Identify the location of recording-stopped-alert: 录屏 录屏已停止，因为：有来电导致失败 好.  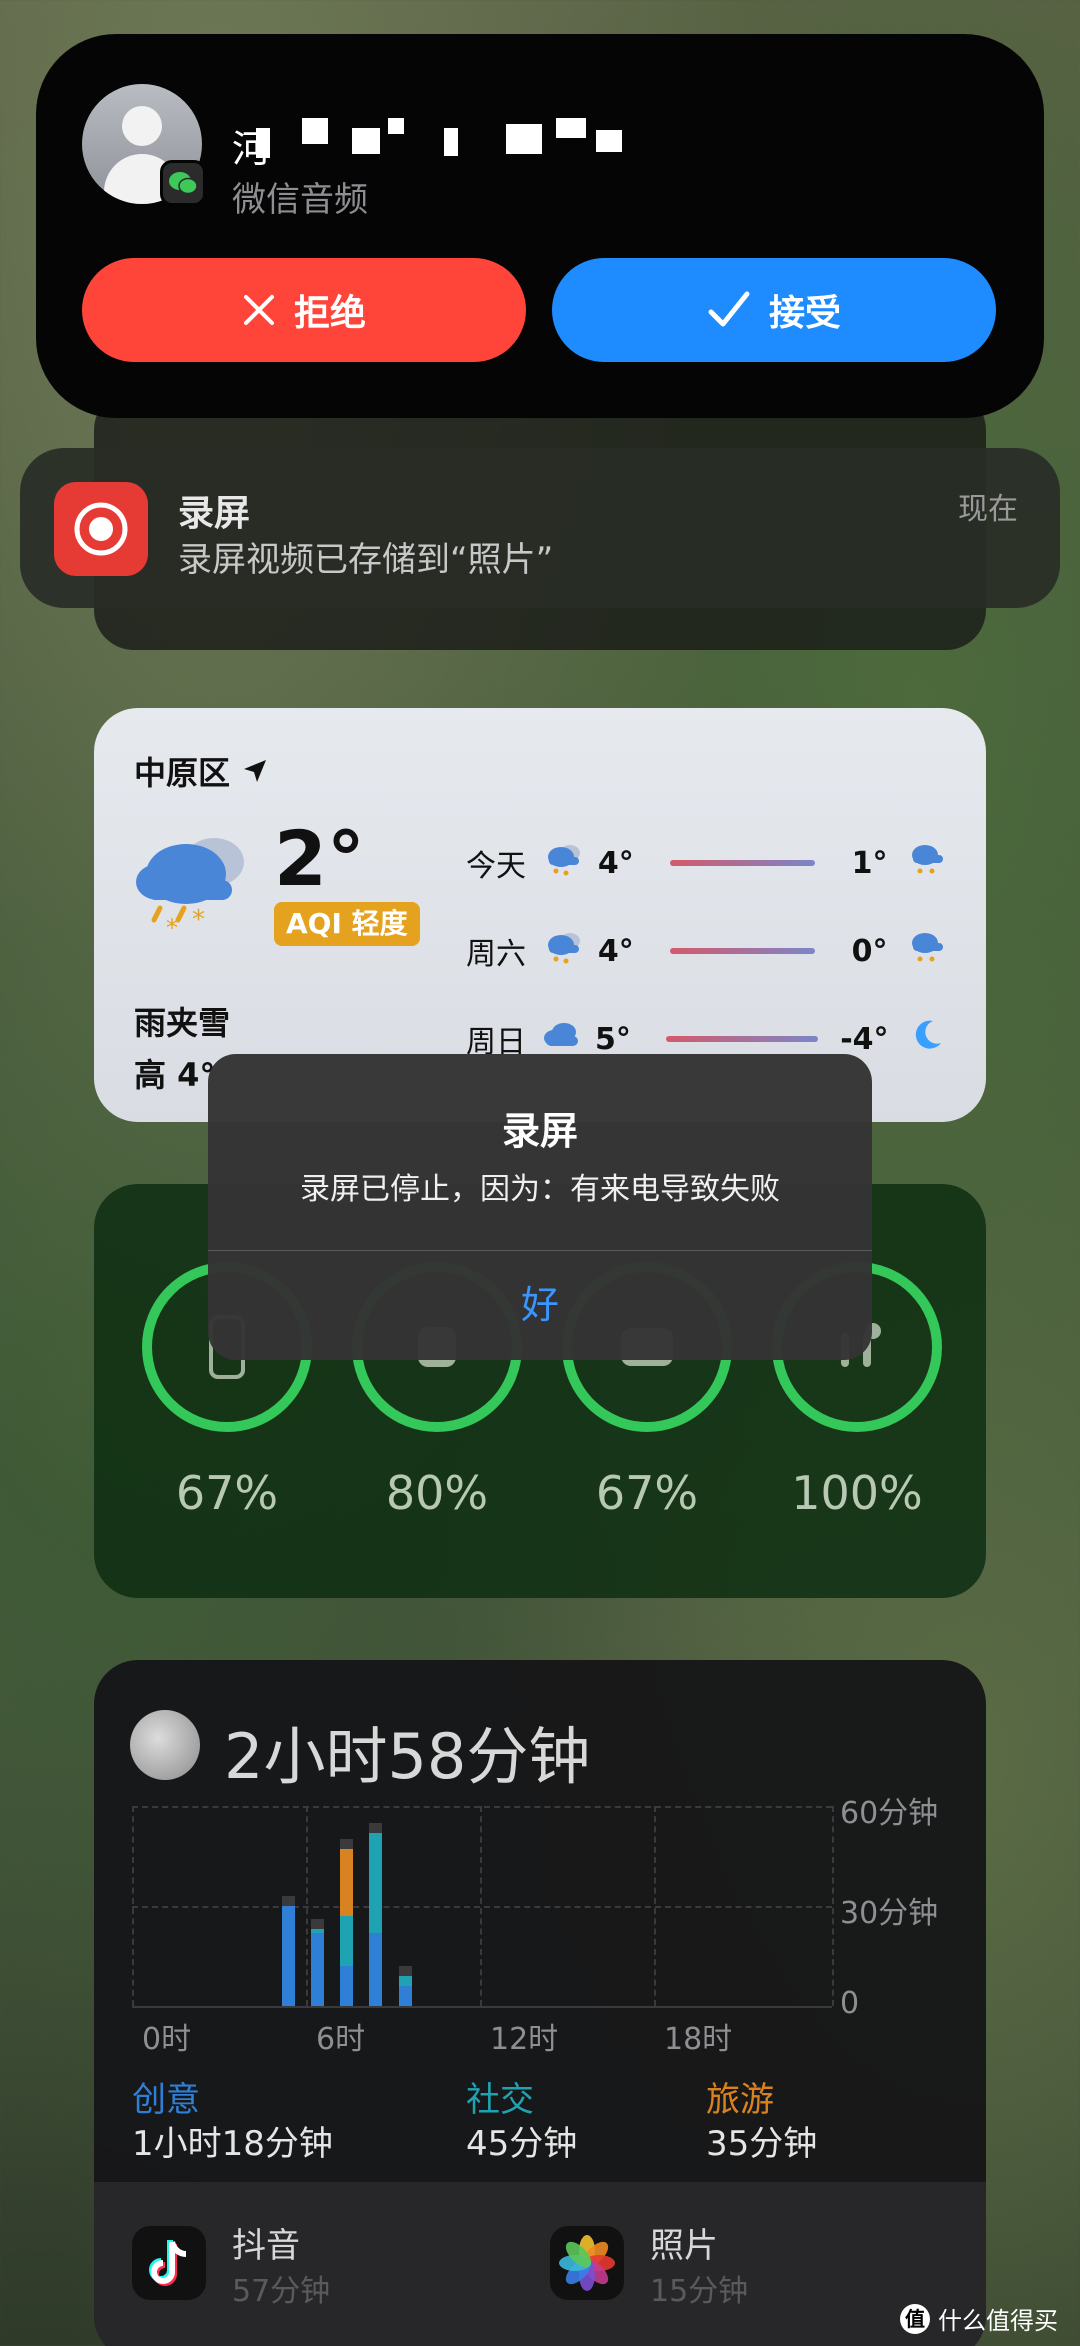
(540, 1207).